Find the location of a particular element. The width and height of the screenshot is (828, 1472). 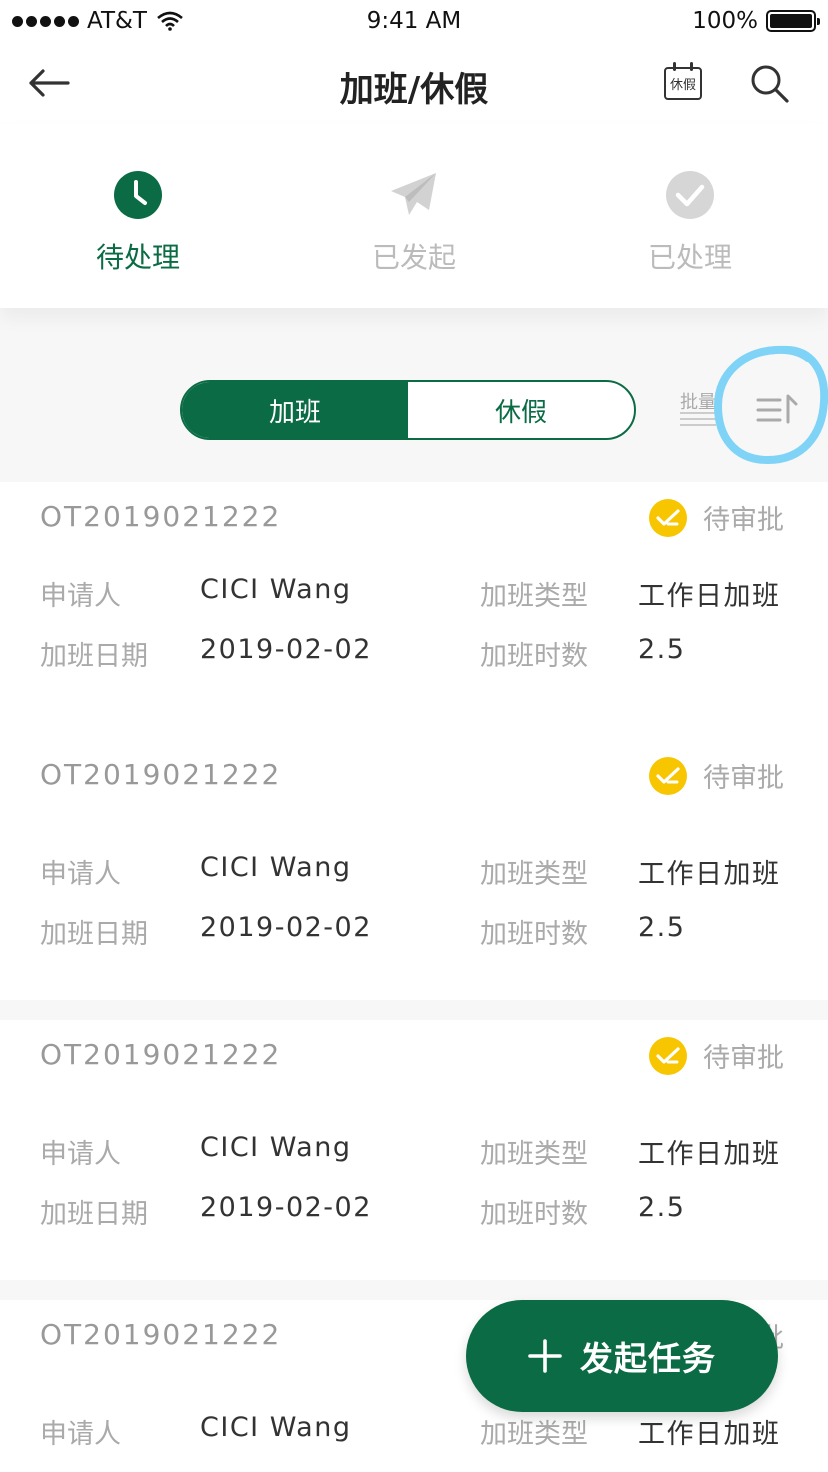

status-tabs: 待处理 已发起 已处理 is located at coordinates (414, 216).